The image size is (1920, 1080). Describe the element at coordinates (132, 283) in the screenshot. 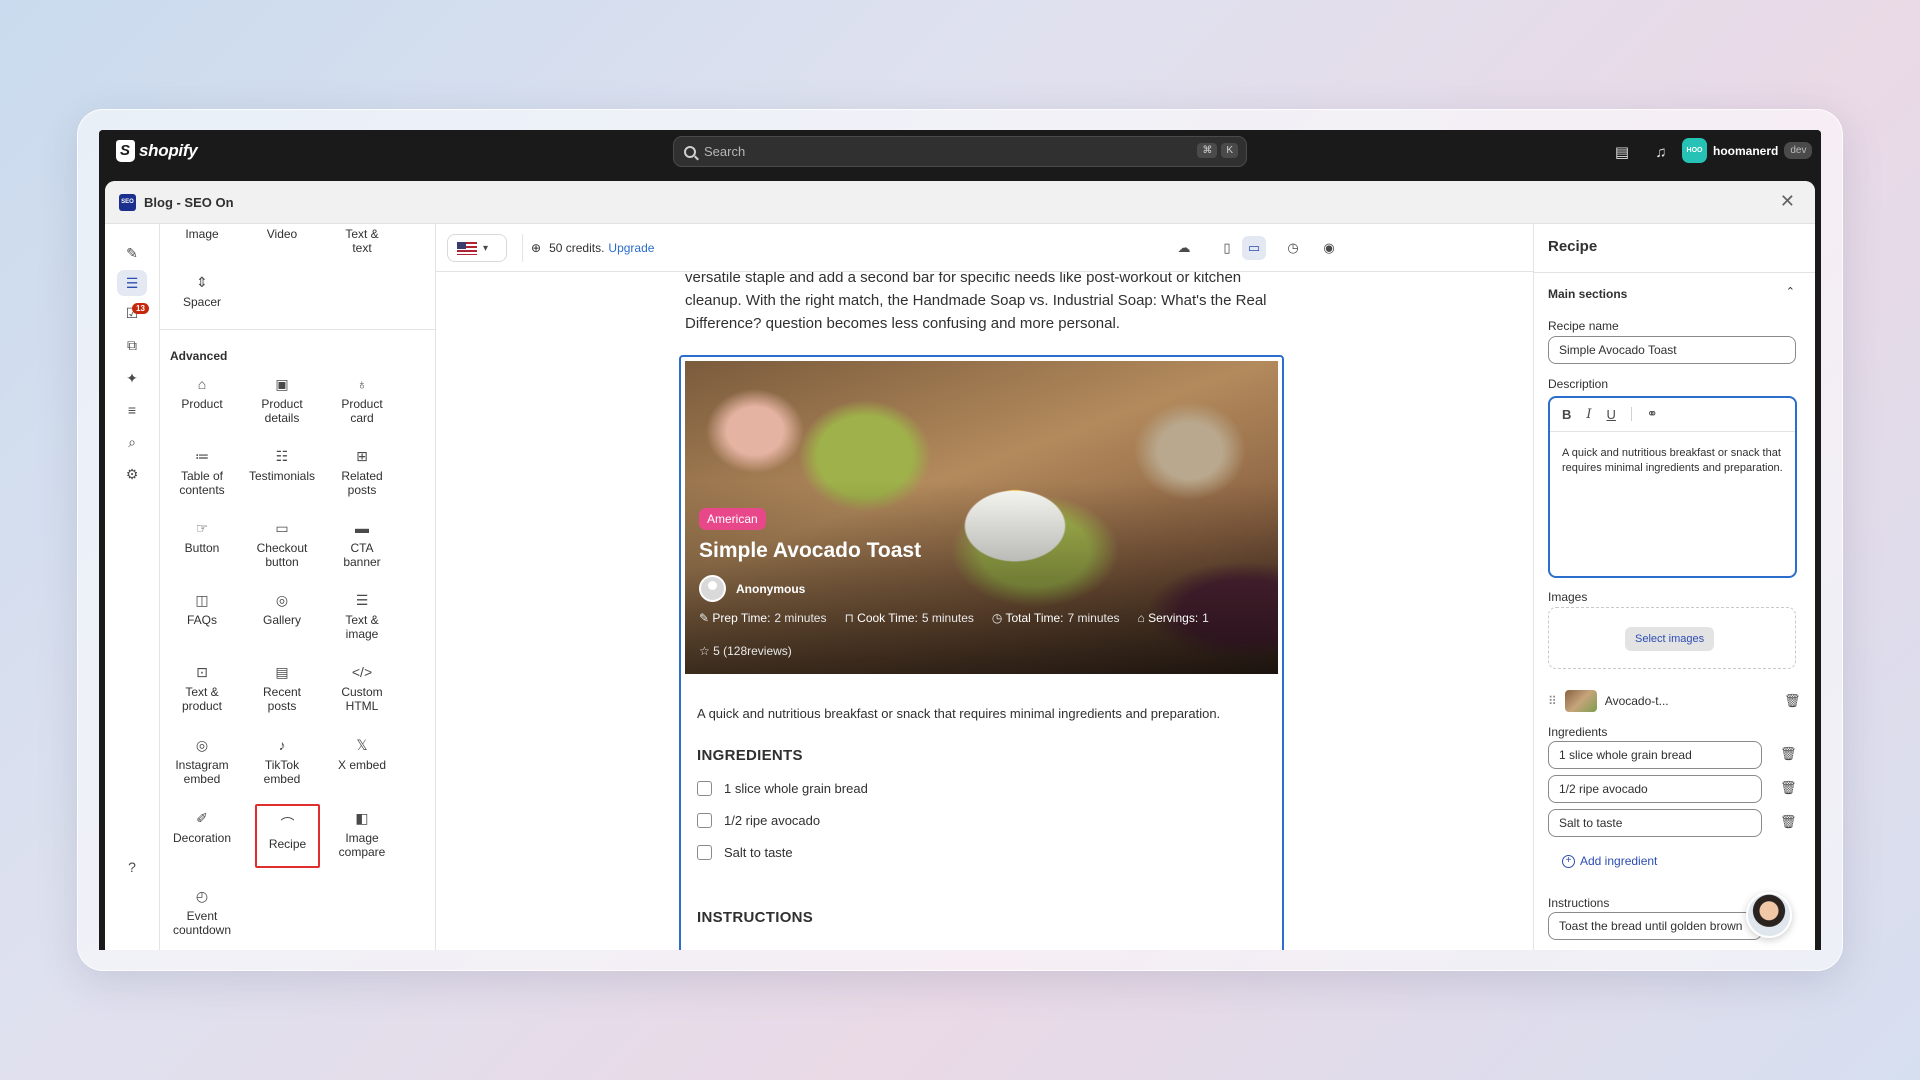

I see `blocks-icon: ☰` at that location.